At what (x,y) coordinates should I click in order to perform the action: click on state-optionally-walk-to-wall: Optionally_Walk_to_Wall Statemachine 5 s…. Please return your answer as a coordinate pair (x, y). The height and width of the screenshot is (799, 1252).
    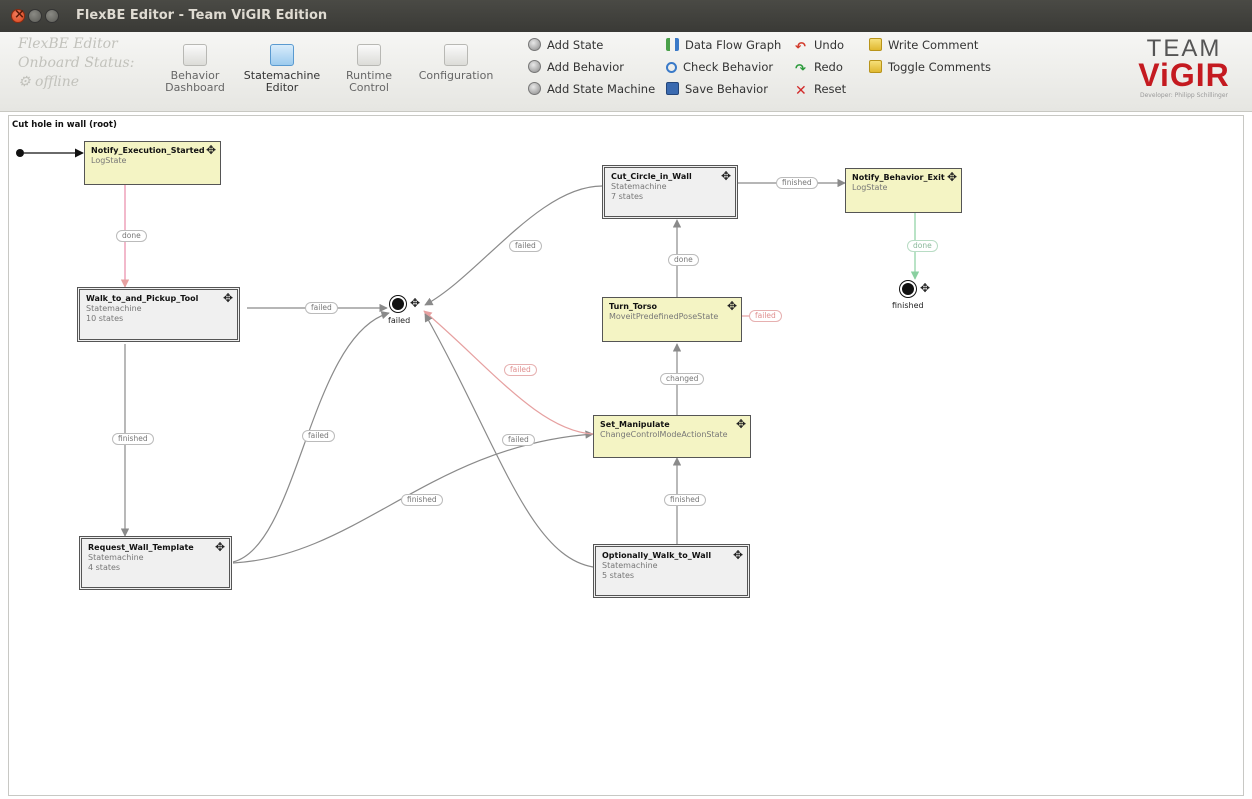
    Looking at the image, I should click on (671, 571).